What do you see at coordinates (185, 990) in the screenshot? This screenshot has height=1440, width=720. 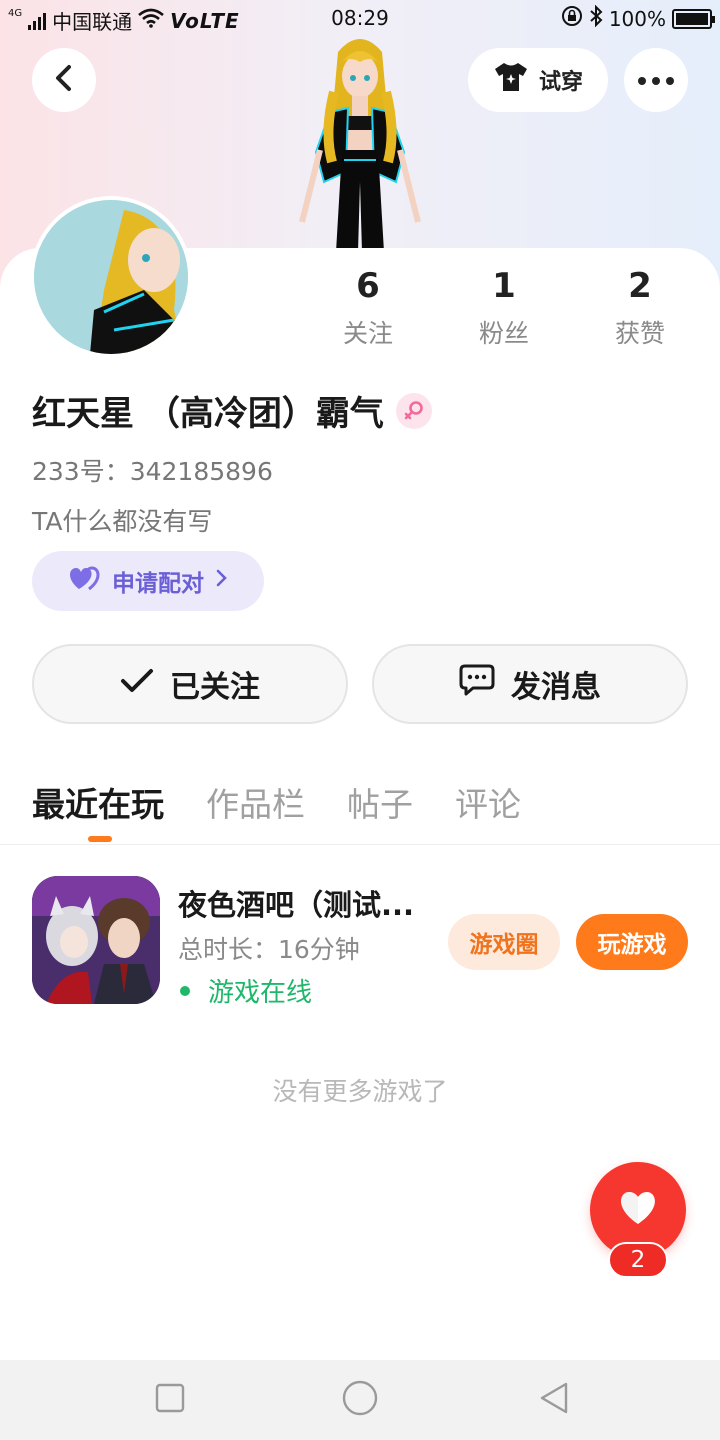 I see `online-dot-icon` at bounding box center [185, 990].